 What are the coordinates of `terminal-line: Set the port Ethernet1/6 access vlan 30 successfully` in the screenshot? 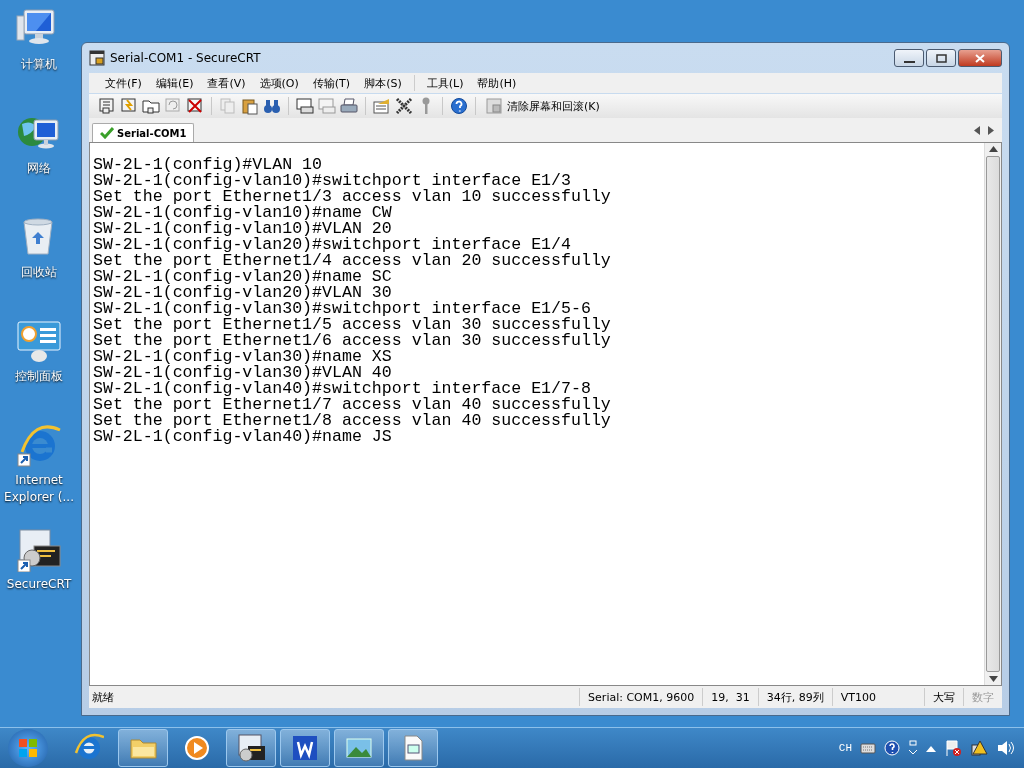 It's located at (352, 341).